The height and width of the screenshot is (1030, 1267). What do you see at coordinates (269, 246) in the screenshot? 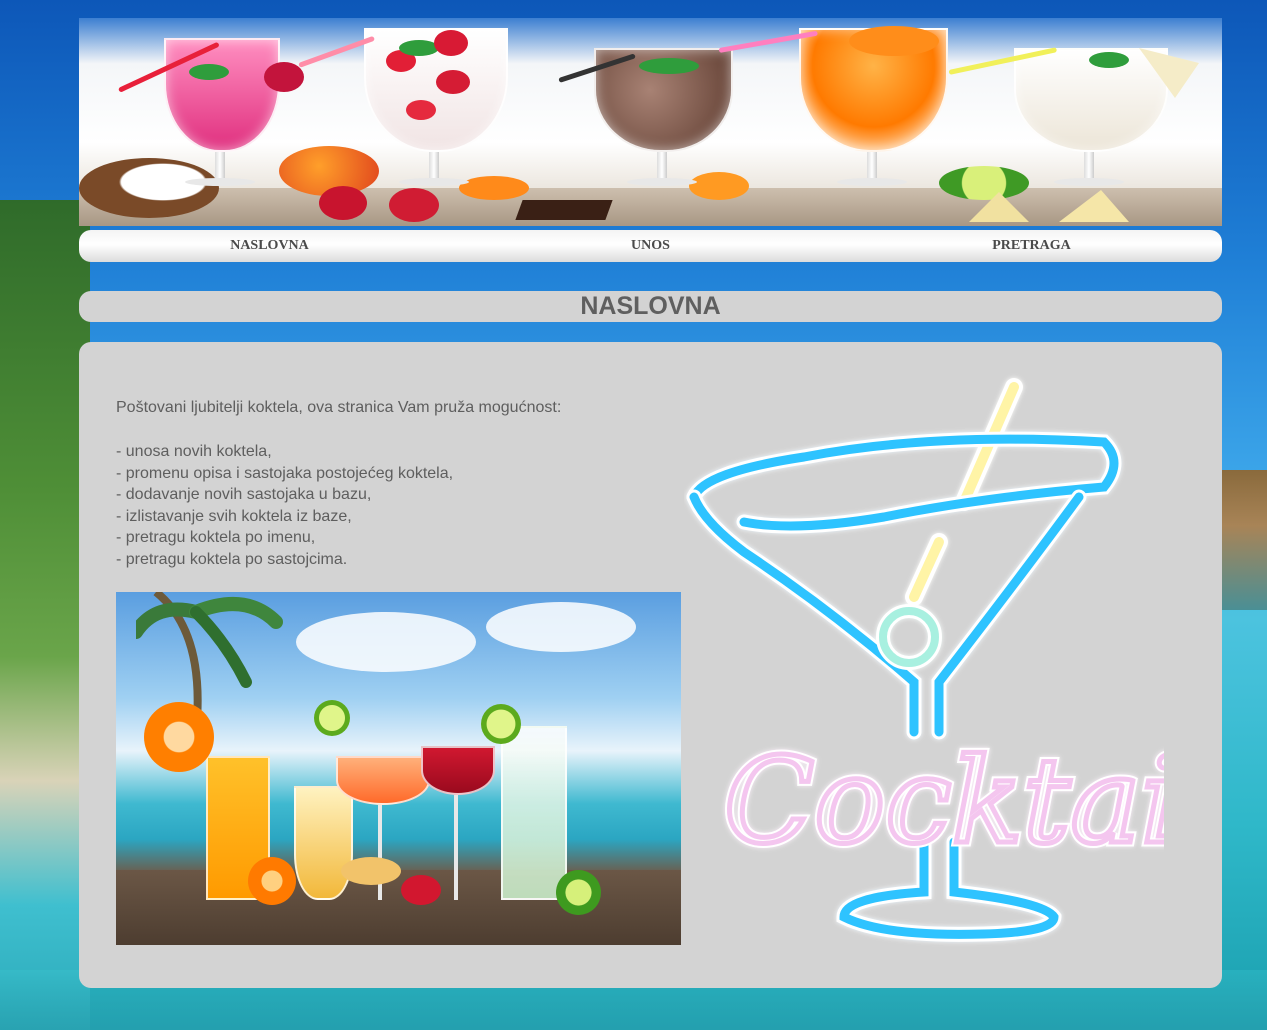
I see `nav-naslovna: NASLOVNA` at bounding box center [269, 246].